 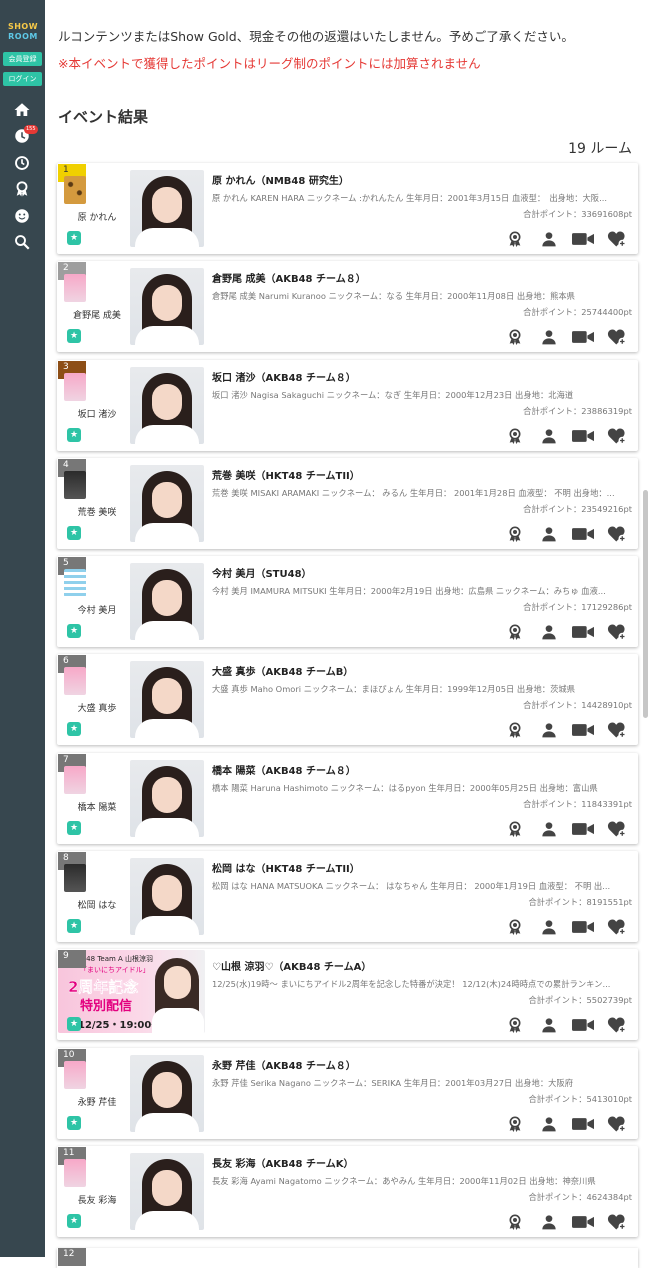 What do you see at coordinates (22, 242) in the screenshot?
I see `search-icon` at bounding box center [22, 242].